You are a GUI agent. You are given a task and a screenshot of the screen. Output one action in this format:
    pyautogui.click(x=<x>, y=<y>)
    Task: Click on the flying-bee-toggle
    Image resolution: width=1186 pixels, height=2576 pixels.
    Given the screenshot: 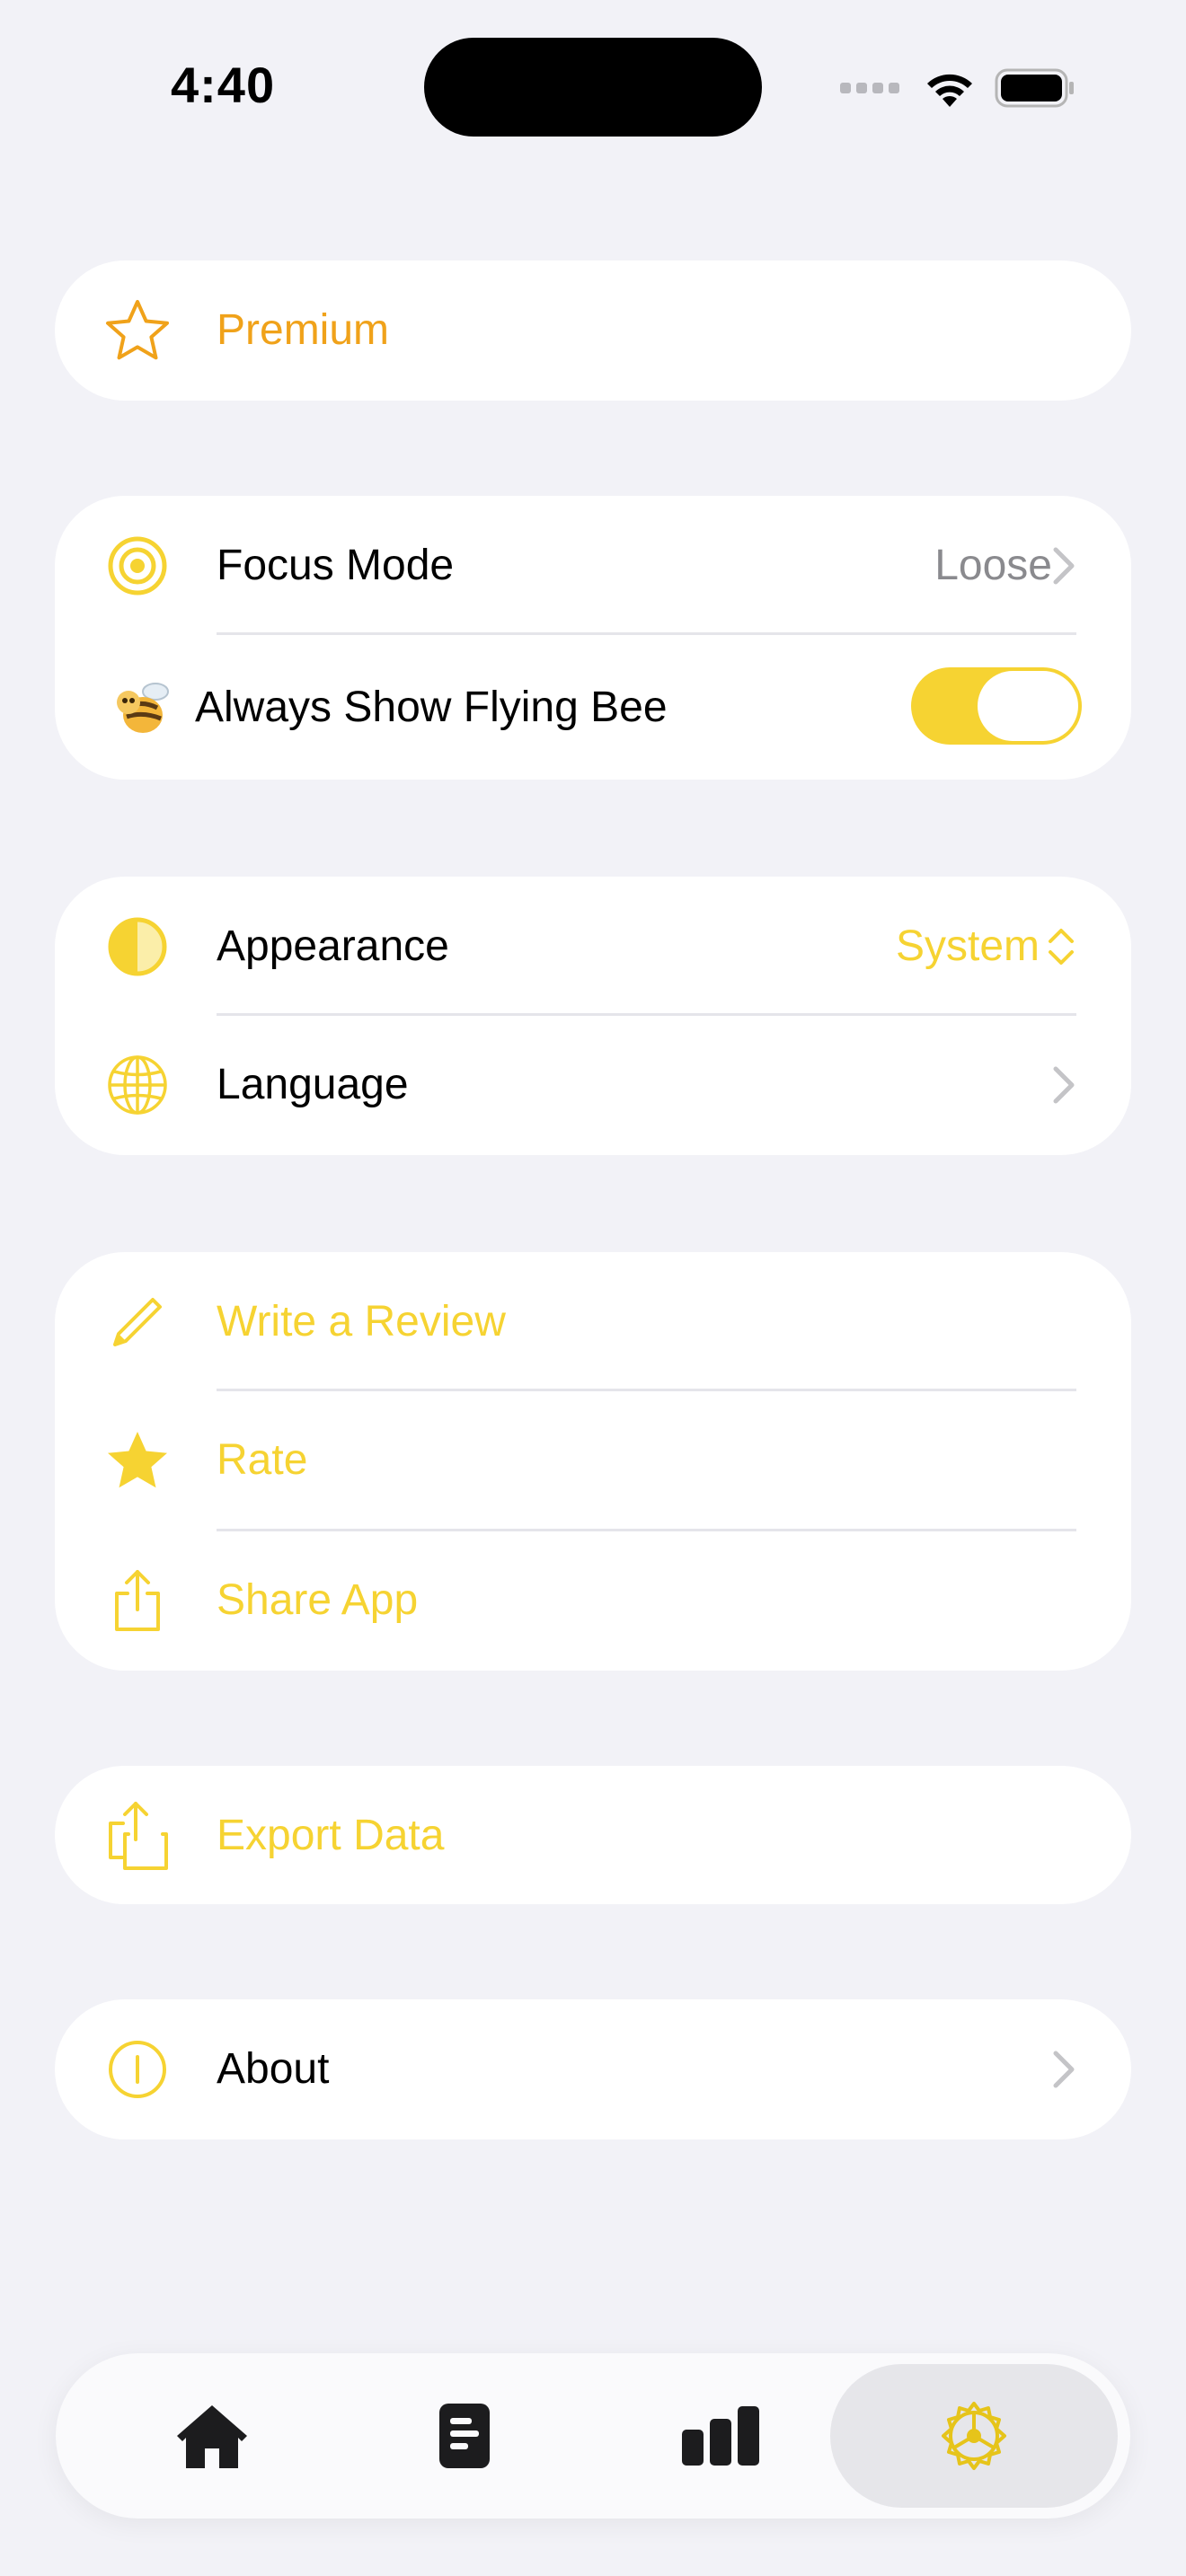 What is the action you would take?
    pyautogui.click(x=996, y=706)
    